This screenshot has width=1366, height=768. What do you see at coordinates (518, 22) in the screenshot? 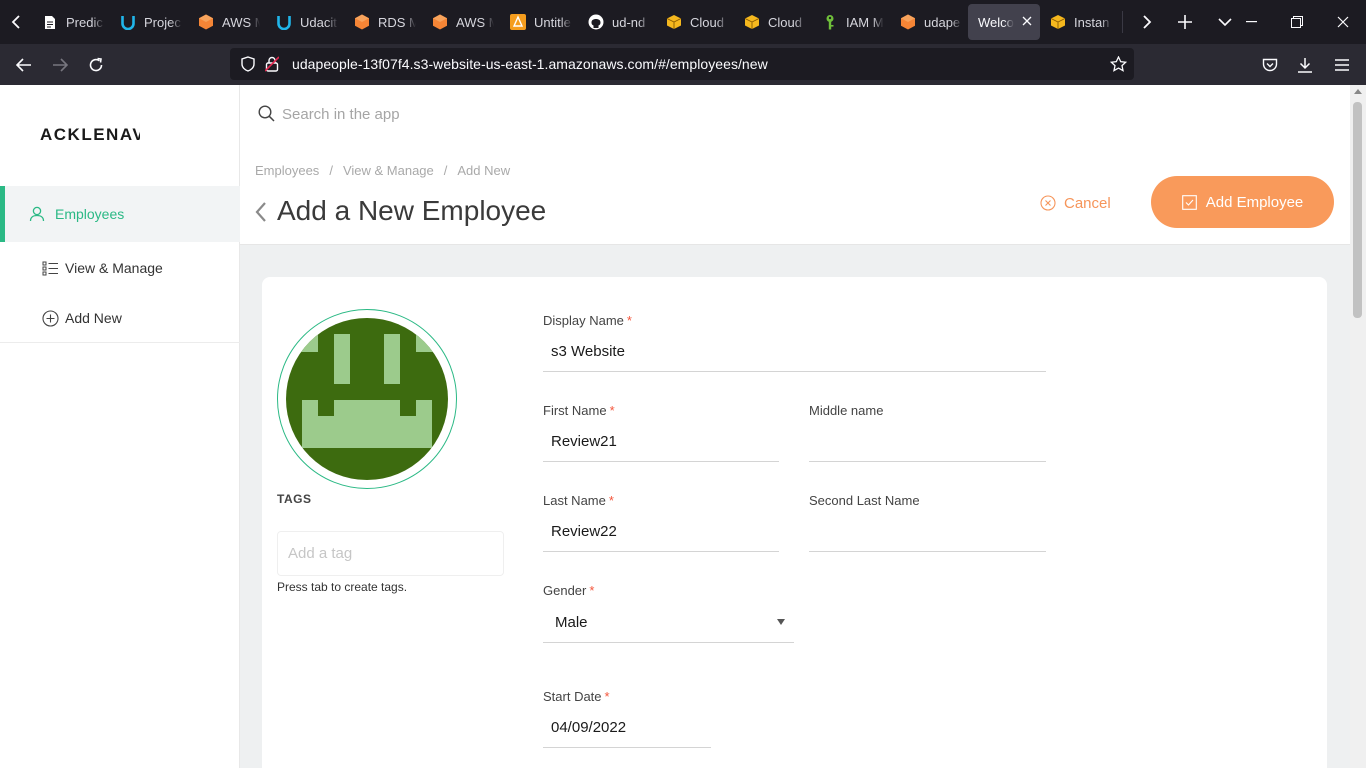
I see `diagram-icon` at bounding box center [518, 22].